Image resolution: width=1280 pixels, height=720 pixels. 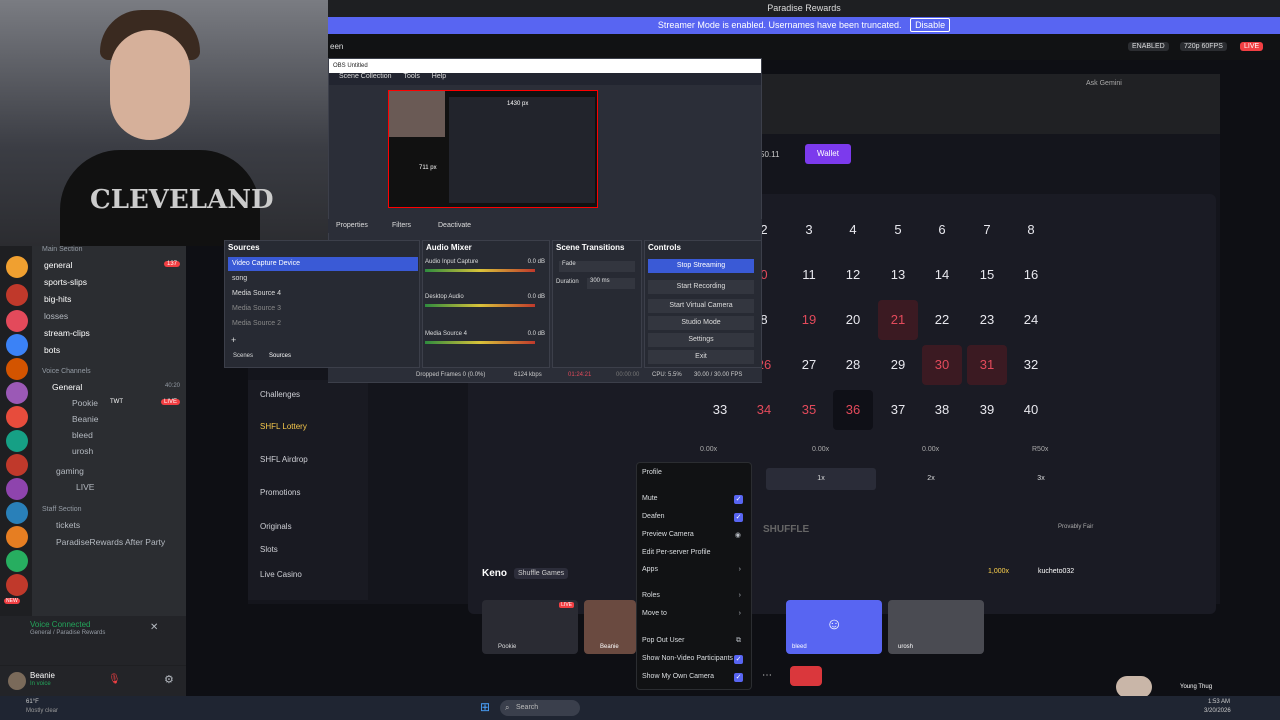 I want to click on channel-stream-clips: stream-clips, so click(x=67, y=333).